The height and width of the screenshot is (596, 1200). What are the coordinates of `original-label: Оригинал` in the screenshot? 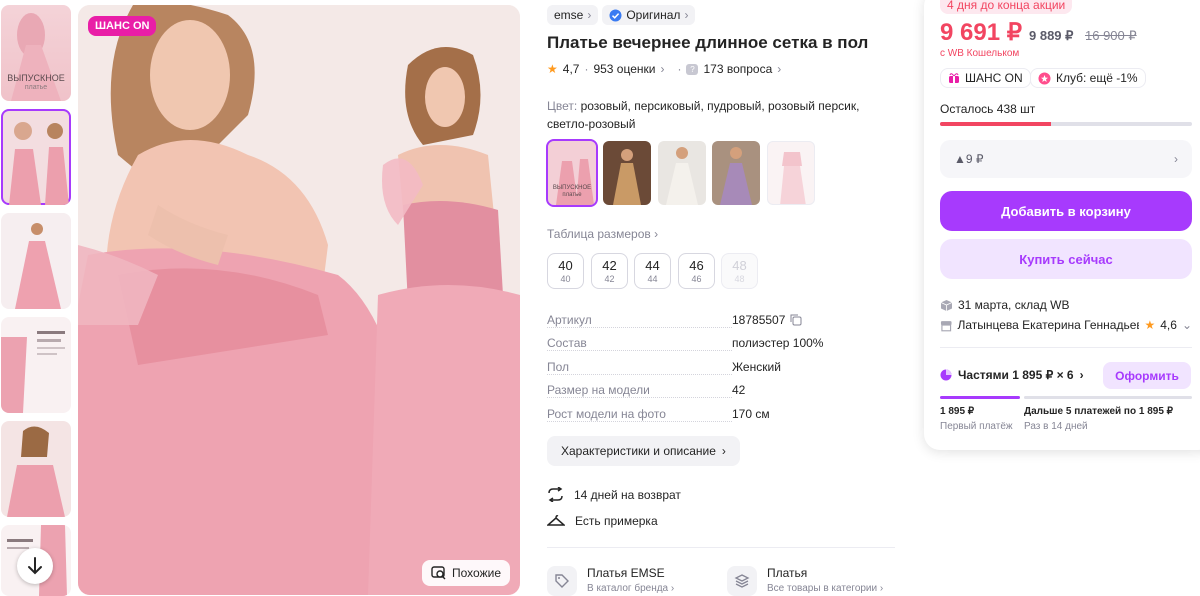 It's located at (653, 15).